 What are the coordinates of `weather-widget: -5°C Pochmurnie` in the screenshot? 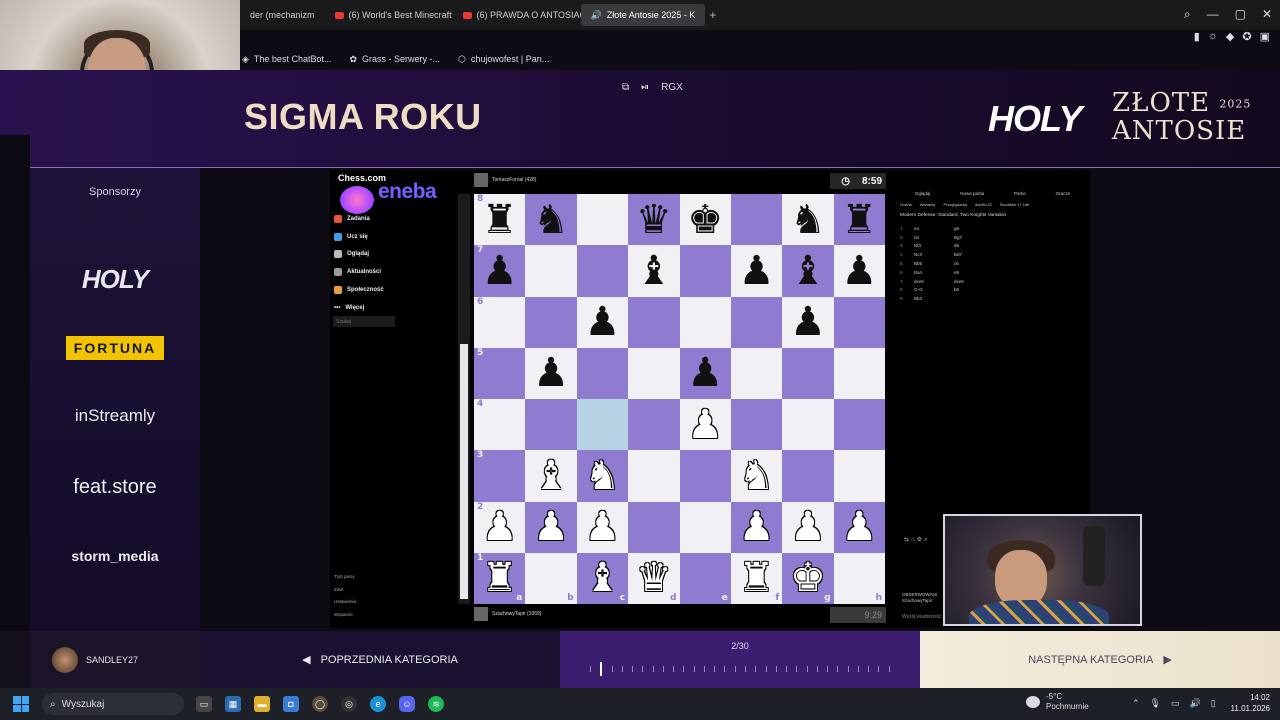 It's located at (1057, 702).